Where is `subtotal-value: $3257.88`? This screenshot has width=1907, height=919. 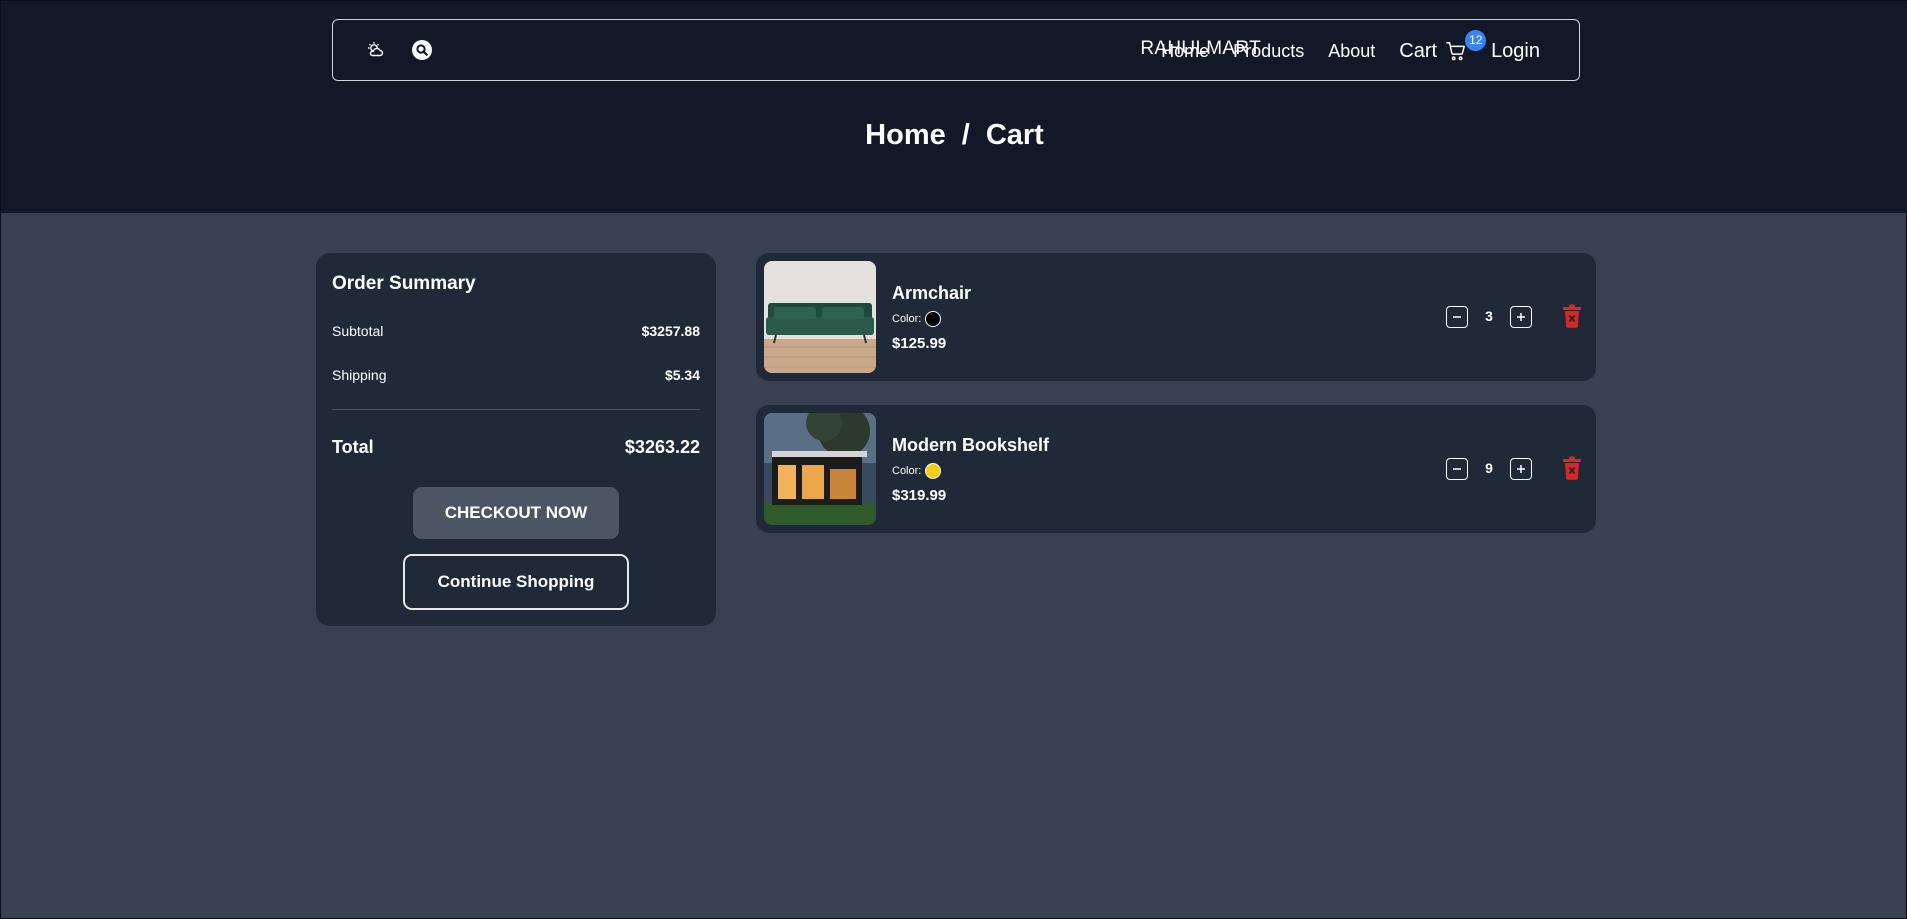
subtotal-value: $3257.88 is located at coordinates (670, 331).